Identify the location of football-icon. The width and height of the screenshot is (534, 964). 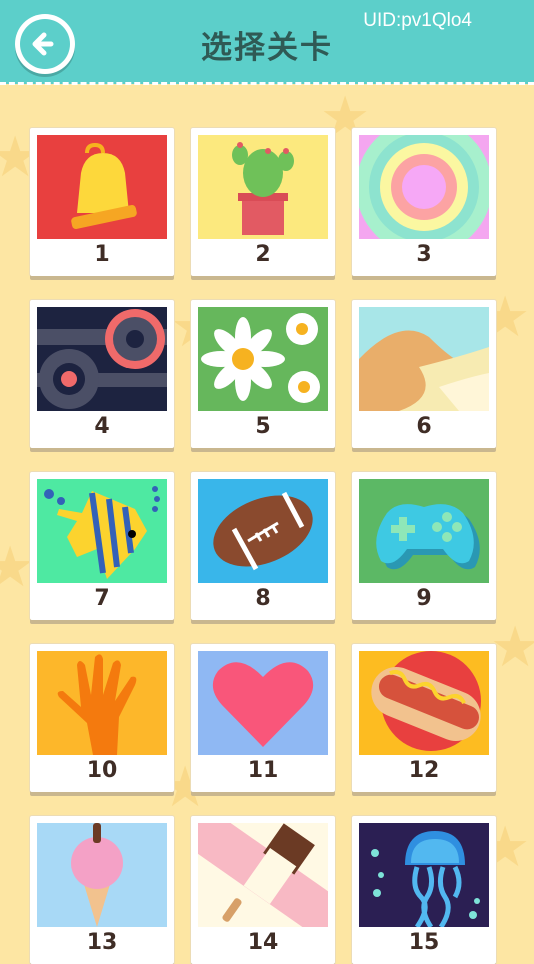
(263, 531).